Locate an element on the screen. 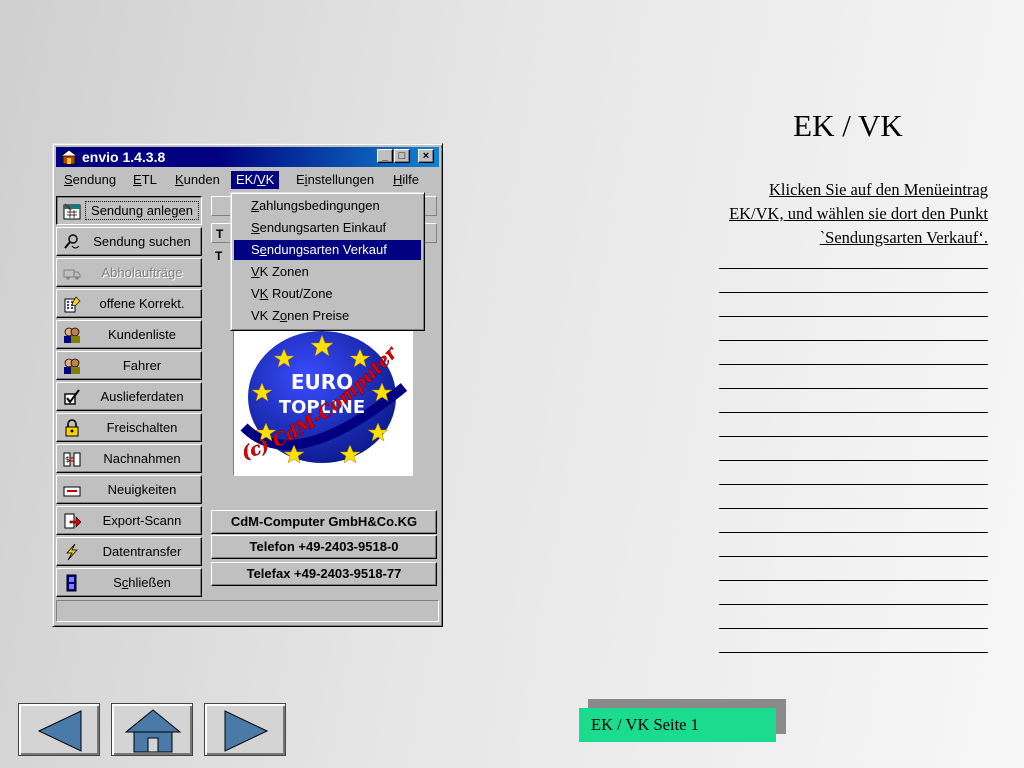  fahrer-label: Fahrer is located at coordinates (142, 365).